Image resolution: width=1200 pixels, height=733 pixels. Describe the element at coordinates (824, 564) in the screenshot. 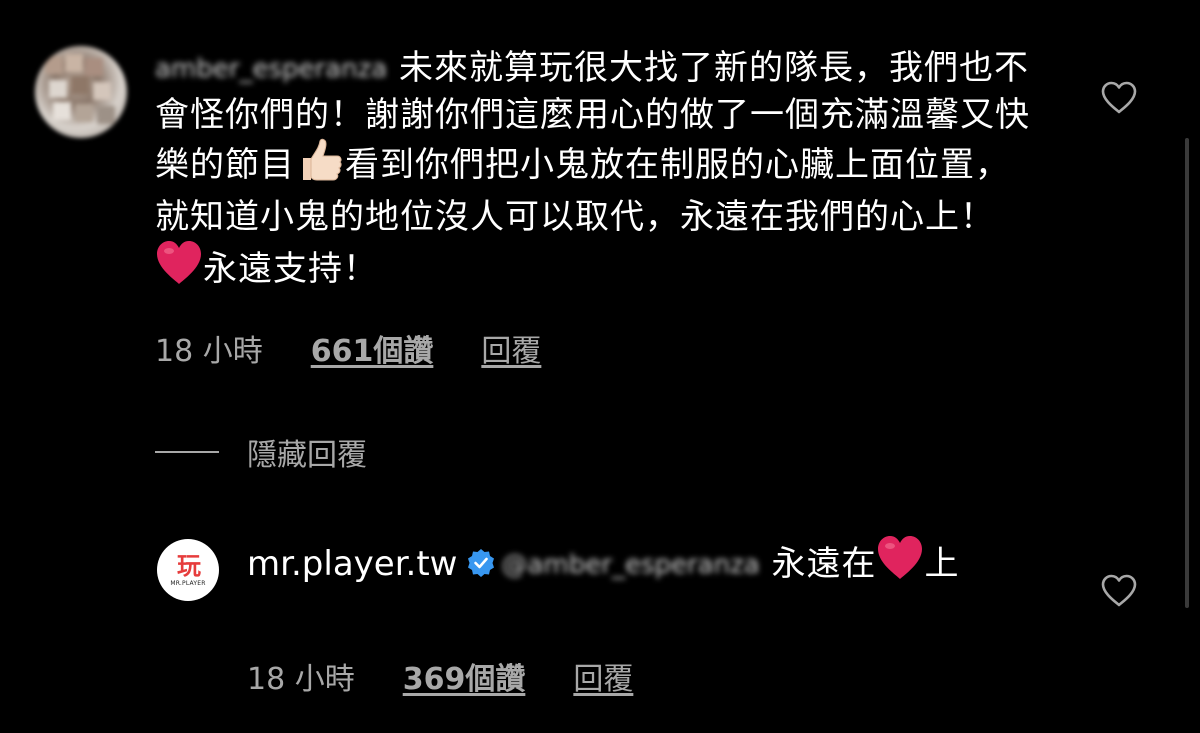

I see `comment-text-part: 永遠在` at that location.